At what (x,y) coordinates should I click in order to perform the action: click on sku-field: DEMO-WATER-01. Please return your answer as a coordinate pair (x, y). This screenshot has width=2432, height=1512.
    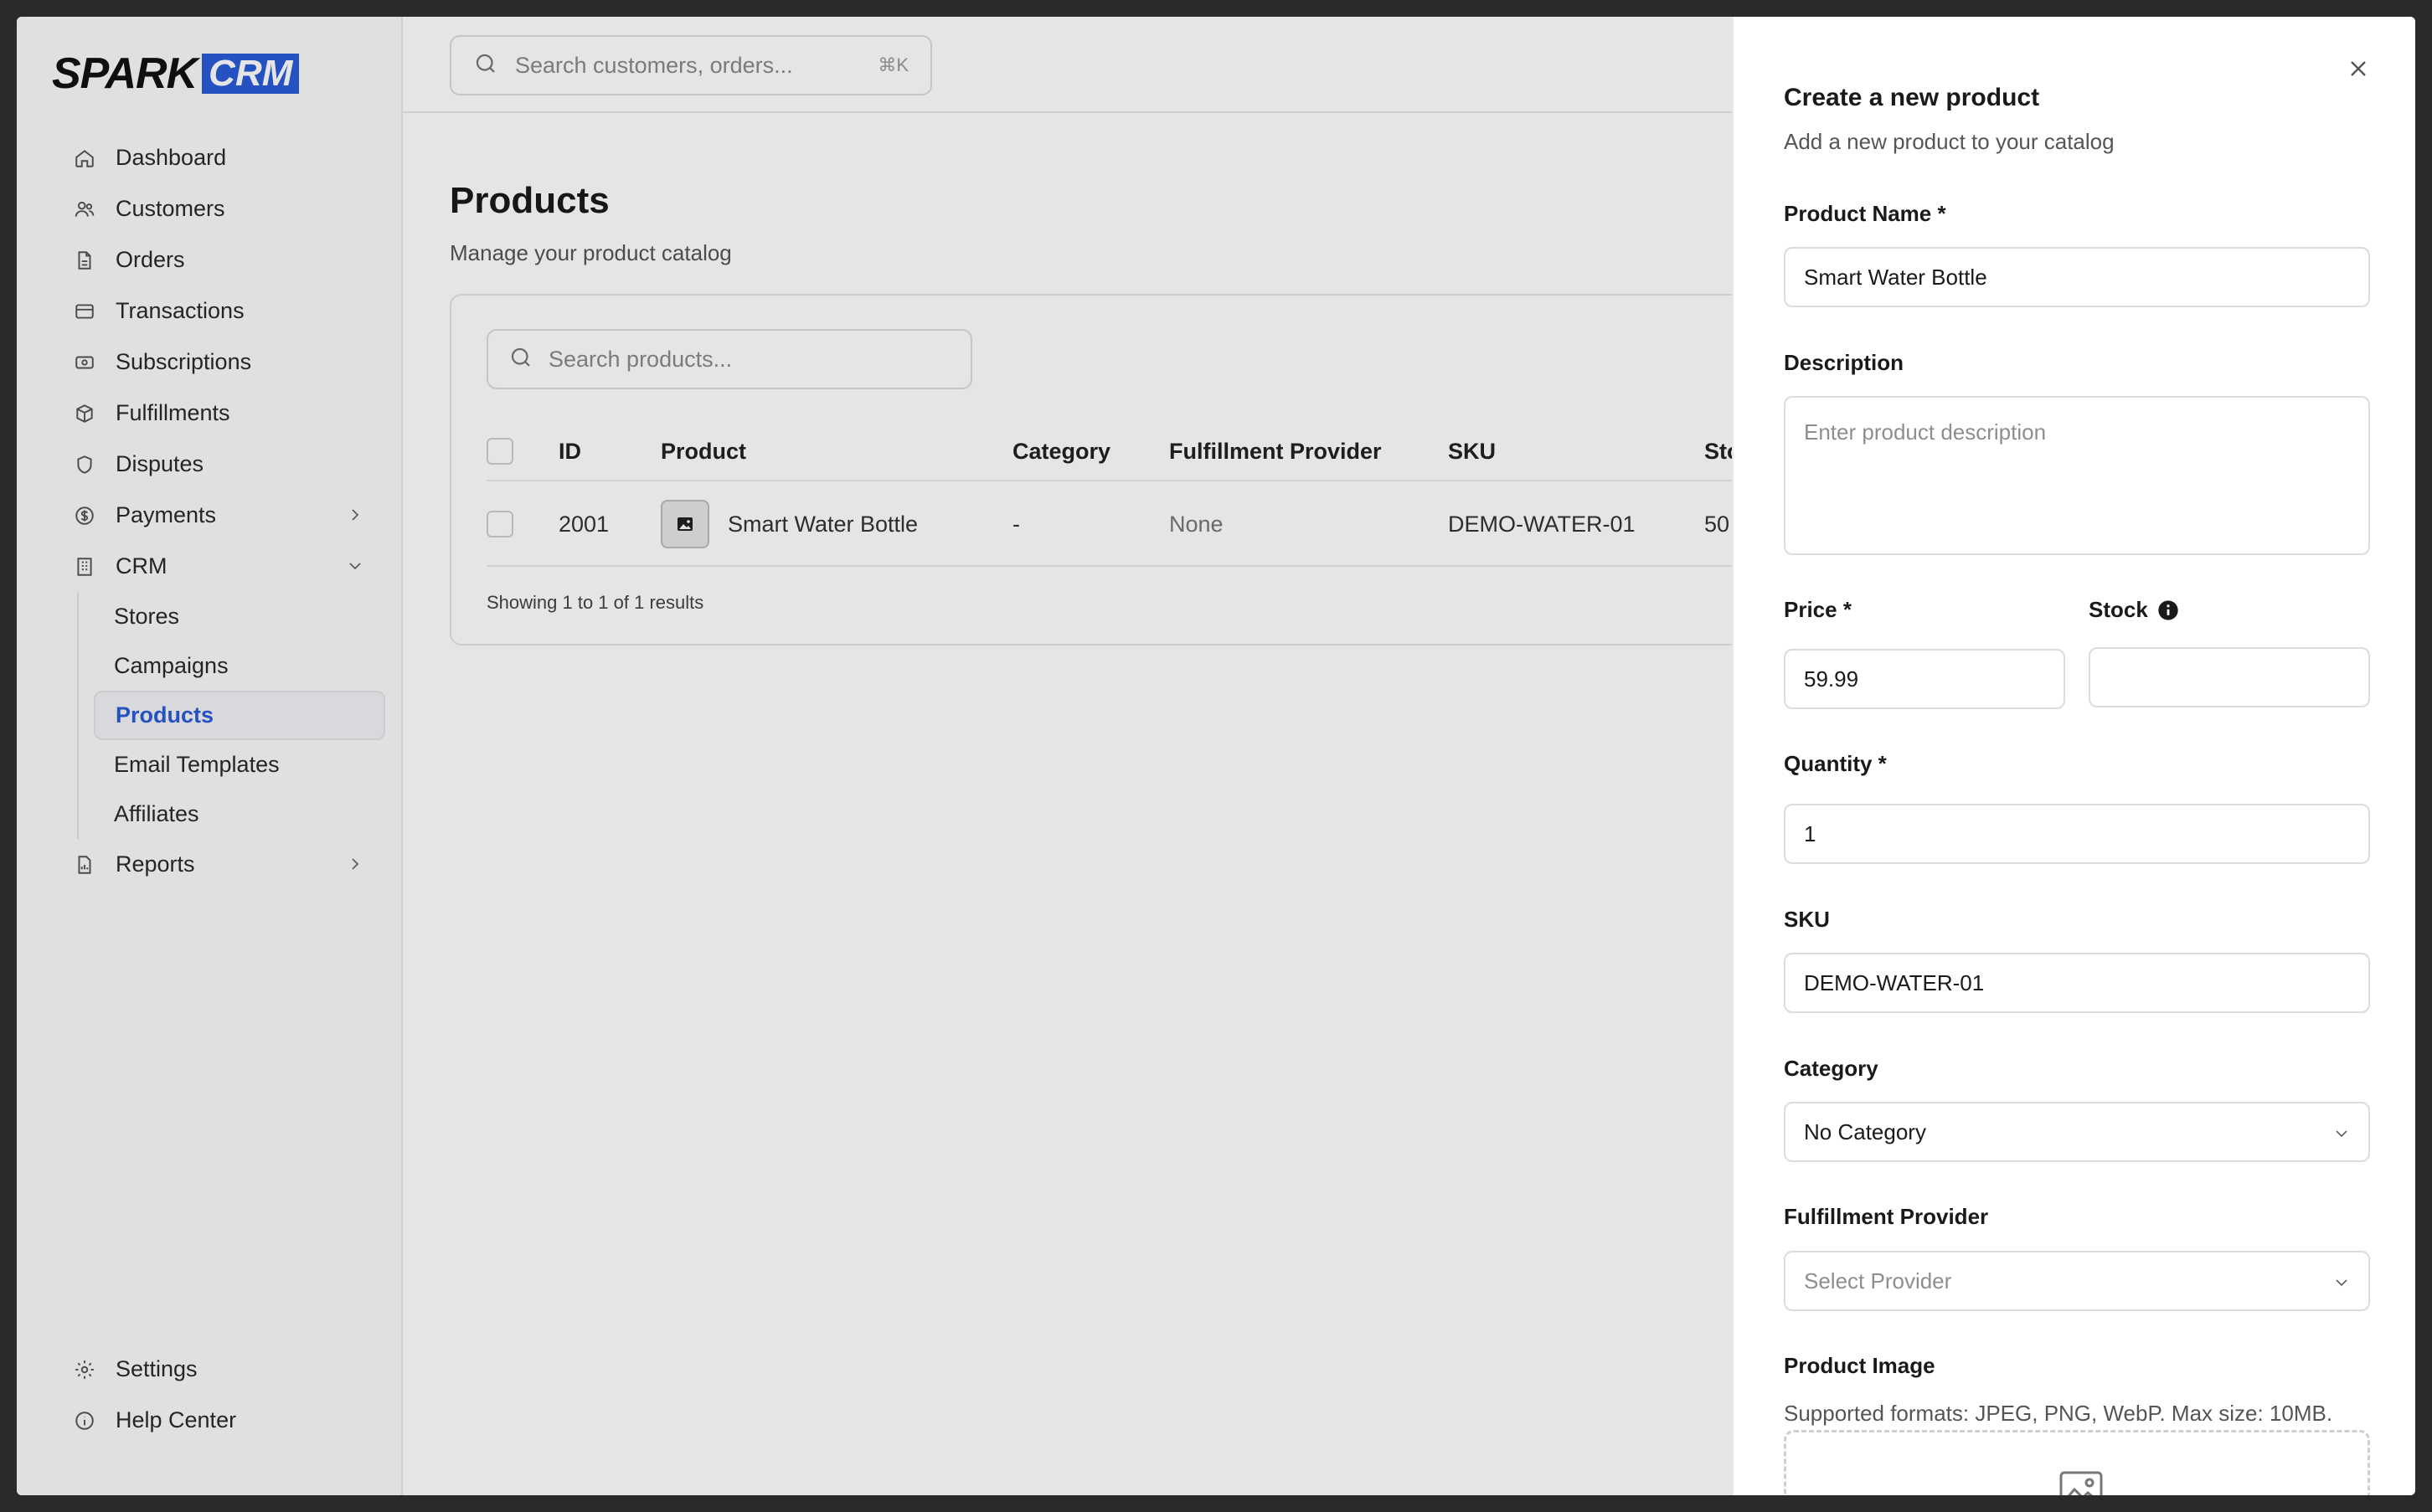
    Looking at the image, I should click on (2077, 983).